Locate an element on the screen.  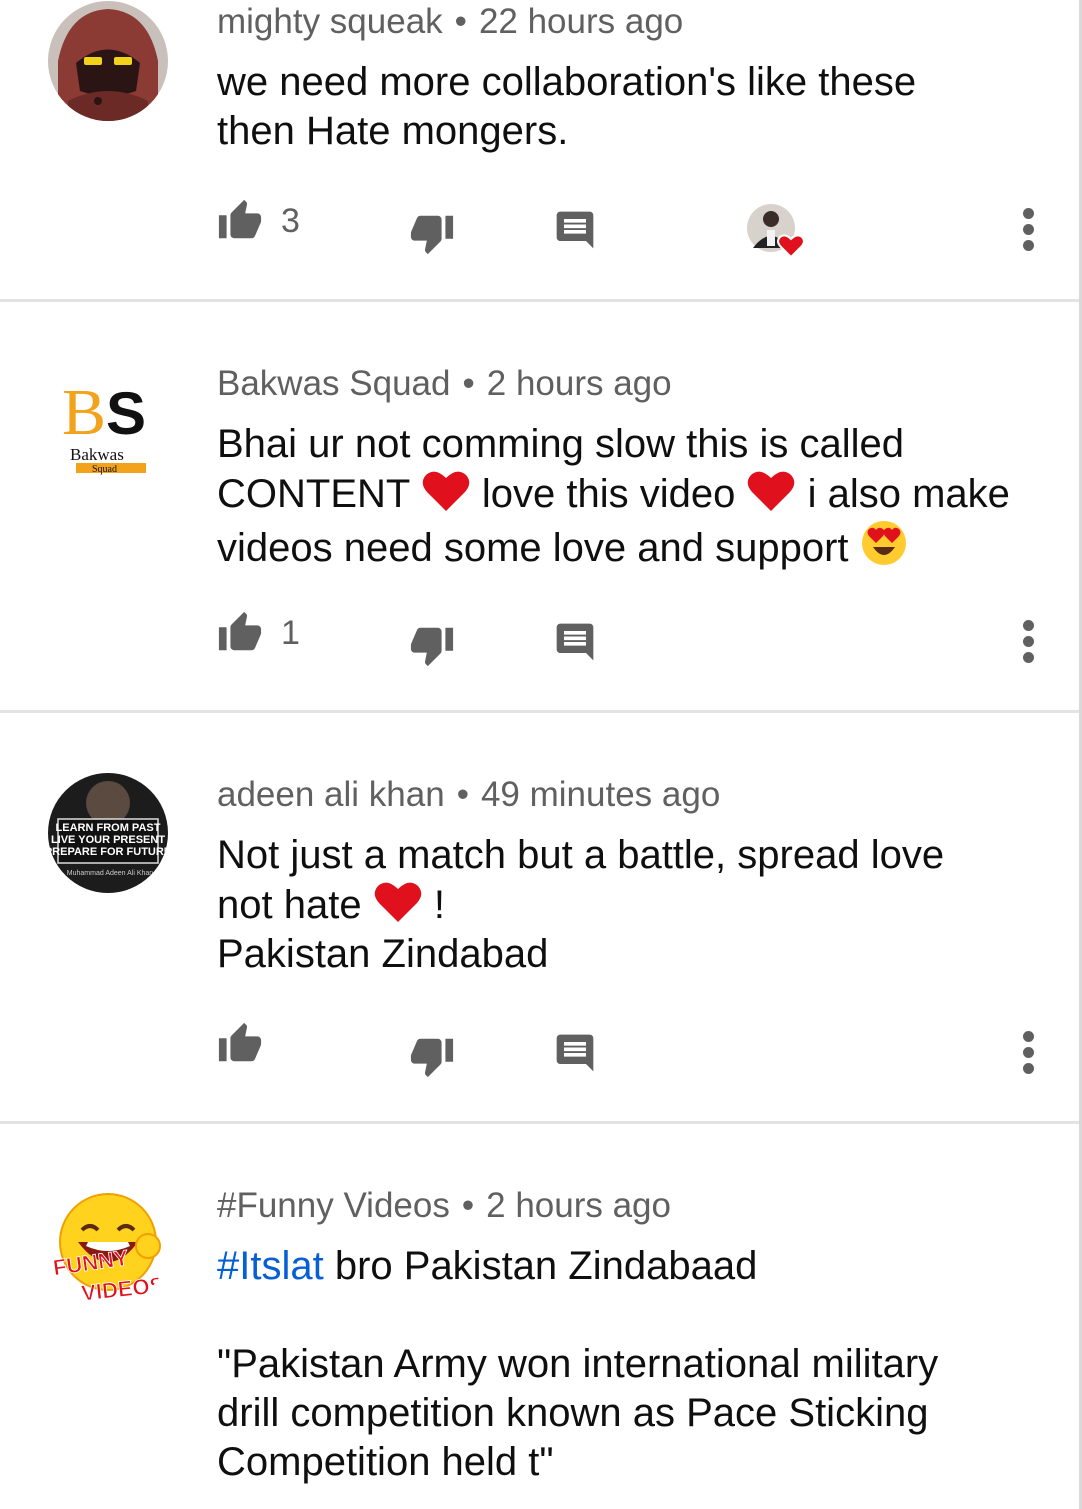
comment-time: 22 hours ago is located at coordinates (581, 21).